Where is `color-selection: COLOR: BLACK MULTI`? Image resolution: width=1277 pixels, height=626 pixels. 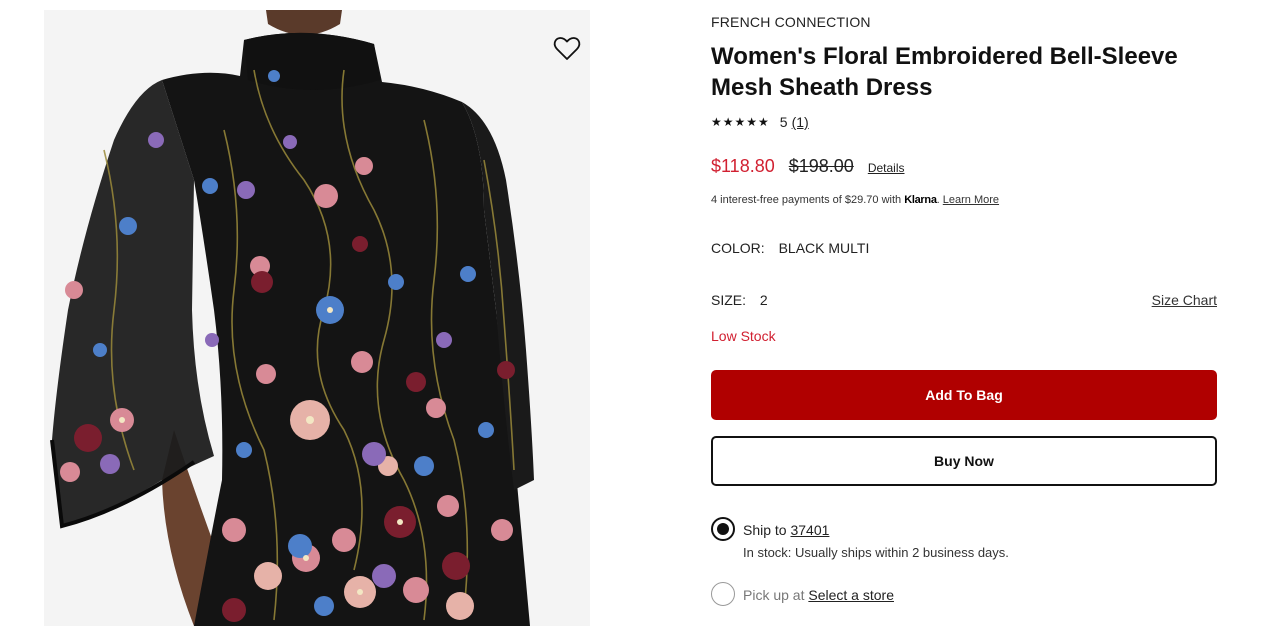 color-selection: COLOR: BLACK MULTI is located at coordinates (790, 248).